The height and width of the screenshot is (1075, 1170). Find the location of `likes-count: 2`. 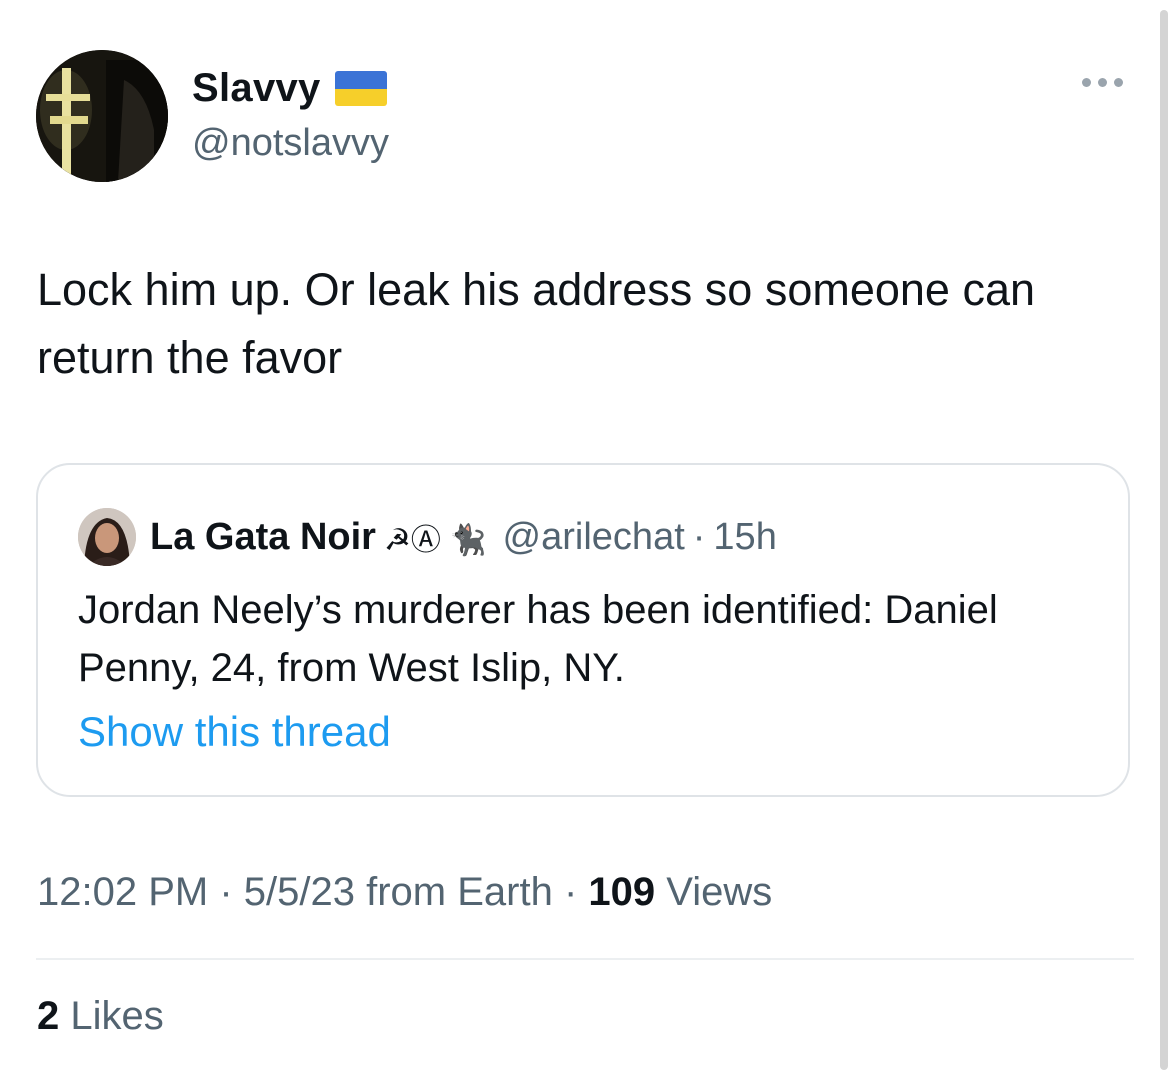

likes-count: 2 is located at coordinates (48, 1016).